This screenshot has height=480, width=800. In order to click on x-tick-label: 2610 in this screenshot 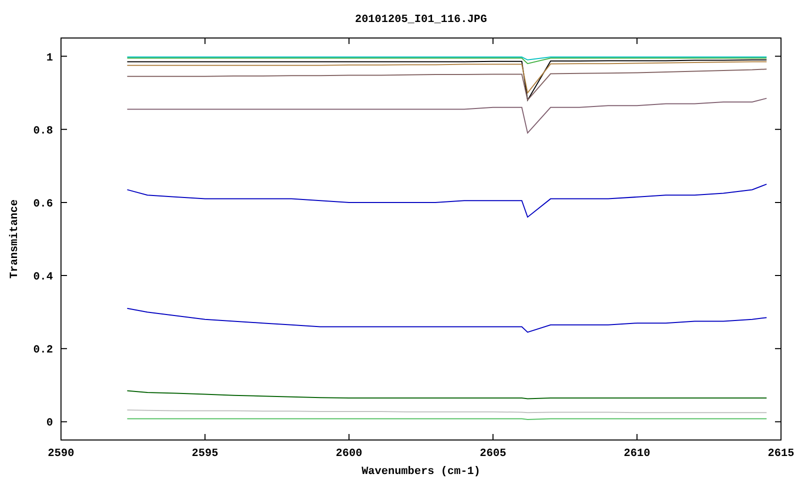, I will do `click(637, 454)`.